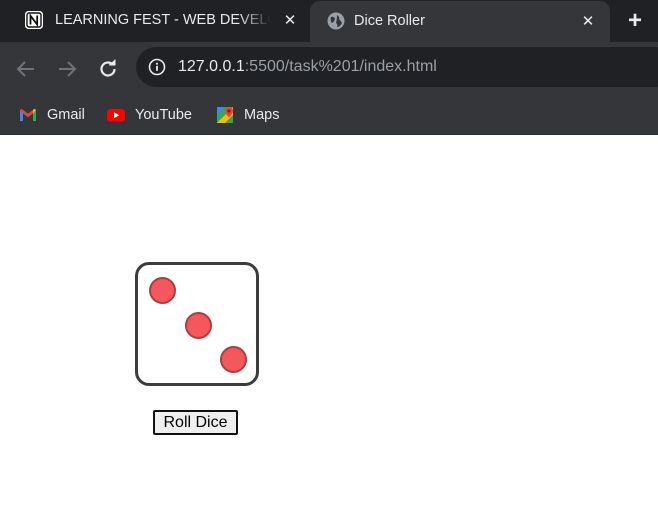 The height and width of the screenshot is (518, 658). What do you see at coordinates (336, 21) in the screenshot?
I see `globe-icon` at bounding box center [336, 21].